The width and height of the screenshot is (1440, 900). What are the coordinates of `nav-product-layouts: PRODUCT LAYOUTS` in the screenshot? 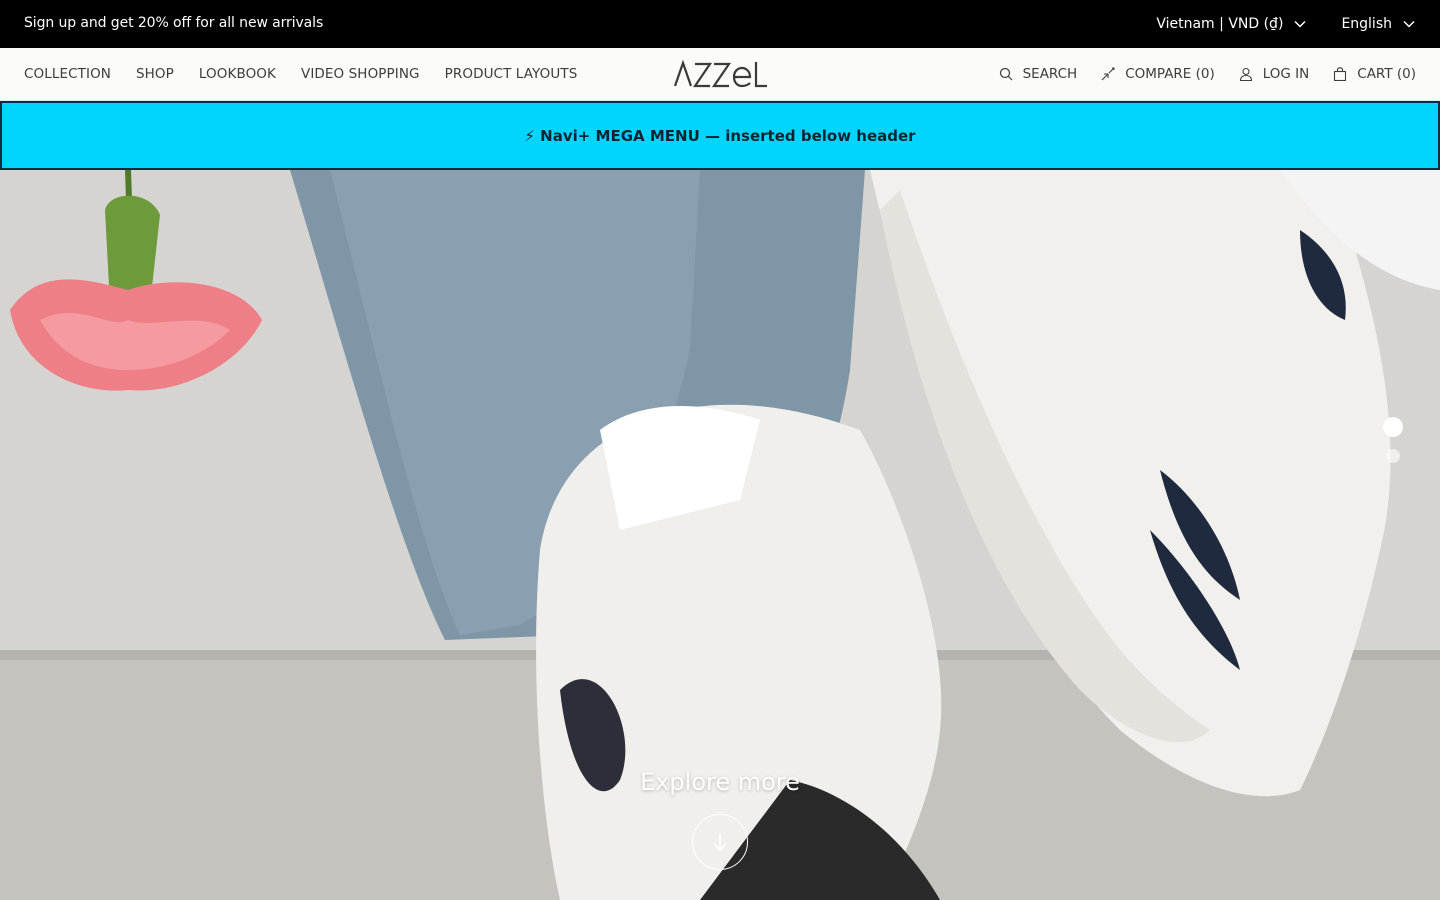 It's located at (511, 74).